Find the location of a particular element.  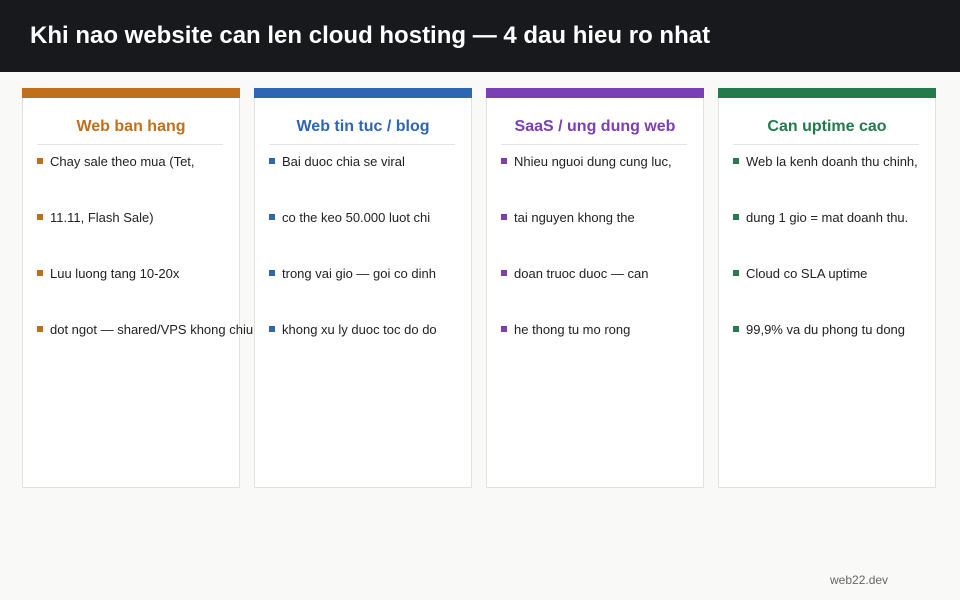

list-item-text: 99,9% va du phong tu dong is located at coordinates (826, 329).